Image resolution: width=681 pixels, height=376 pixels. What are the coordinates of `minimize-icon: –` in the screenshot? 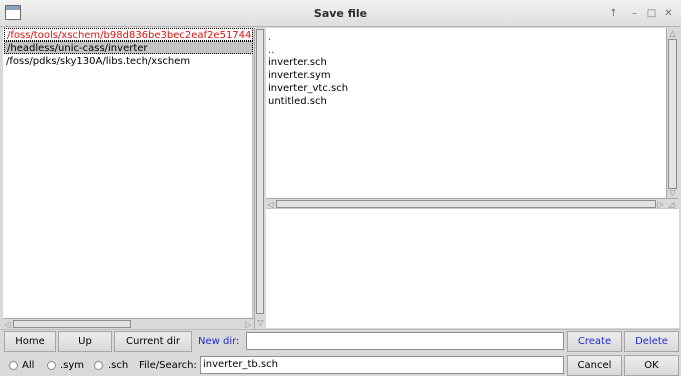 It's located at (634, 13).